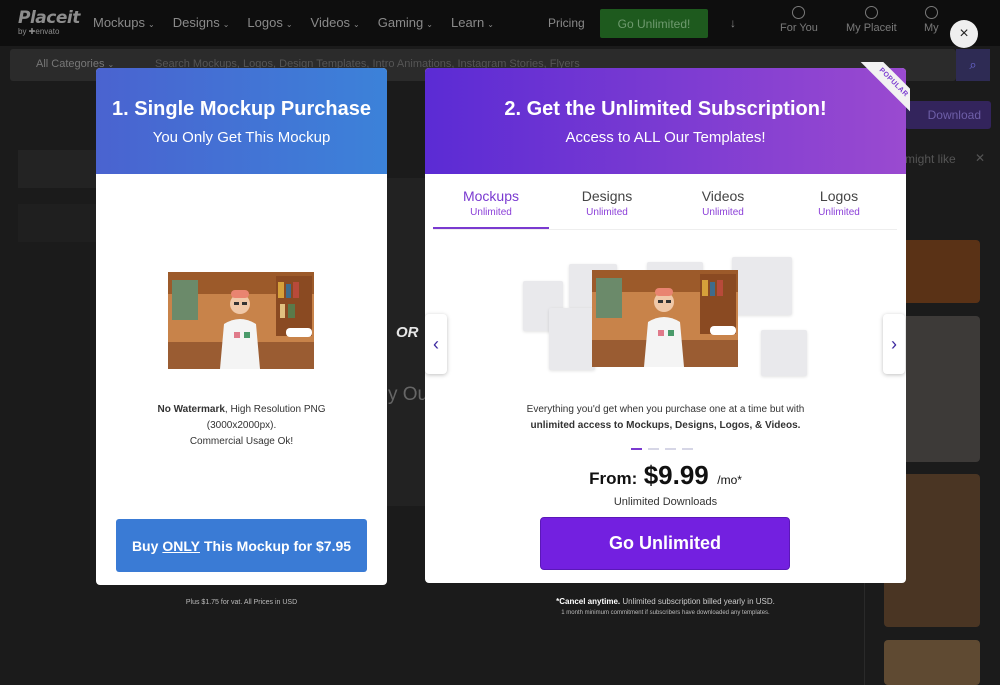  Describe the element at coordinates (839, 207) in the screenshot. I see `tab-logos: Logos Unlimited` at that location.